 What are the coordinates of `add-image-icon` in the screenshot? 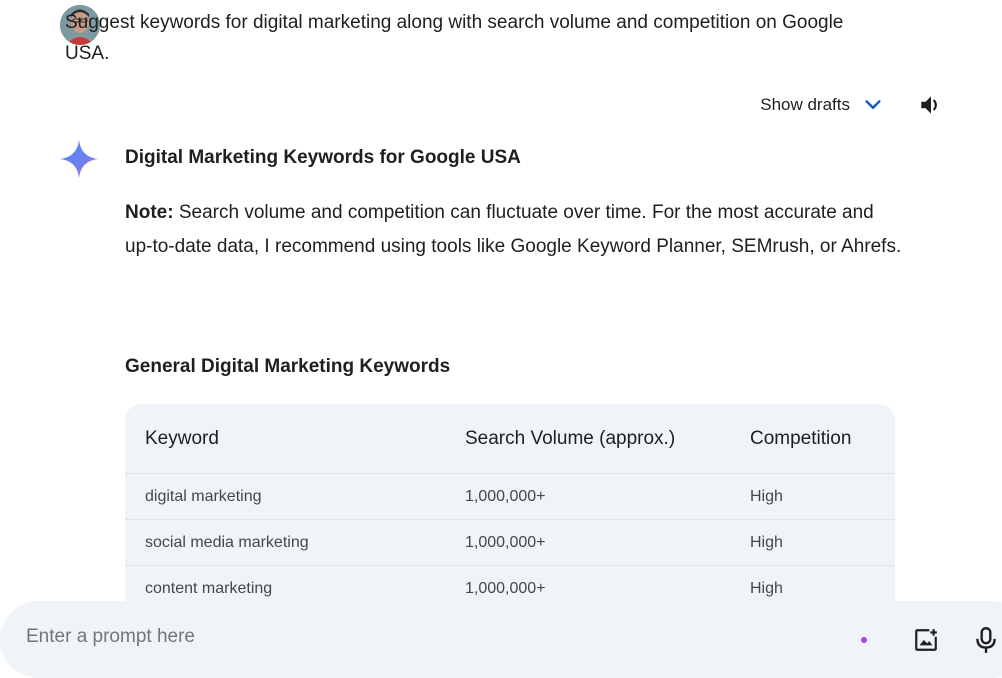 It's located at (926, 640).